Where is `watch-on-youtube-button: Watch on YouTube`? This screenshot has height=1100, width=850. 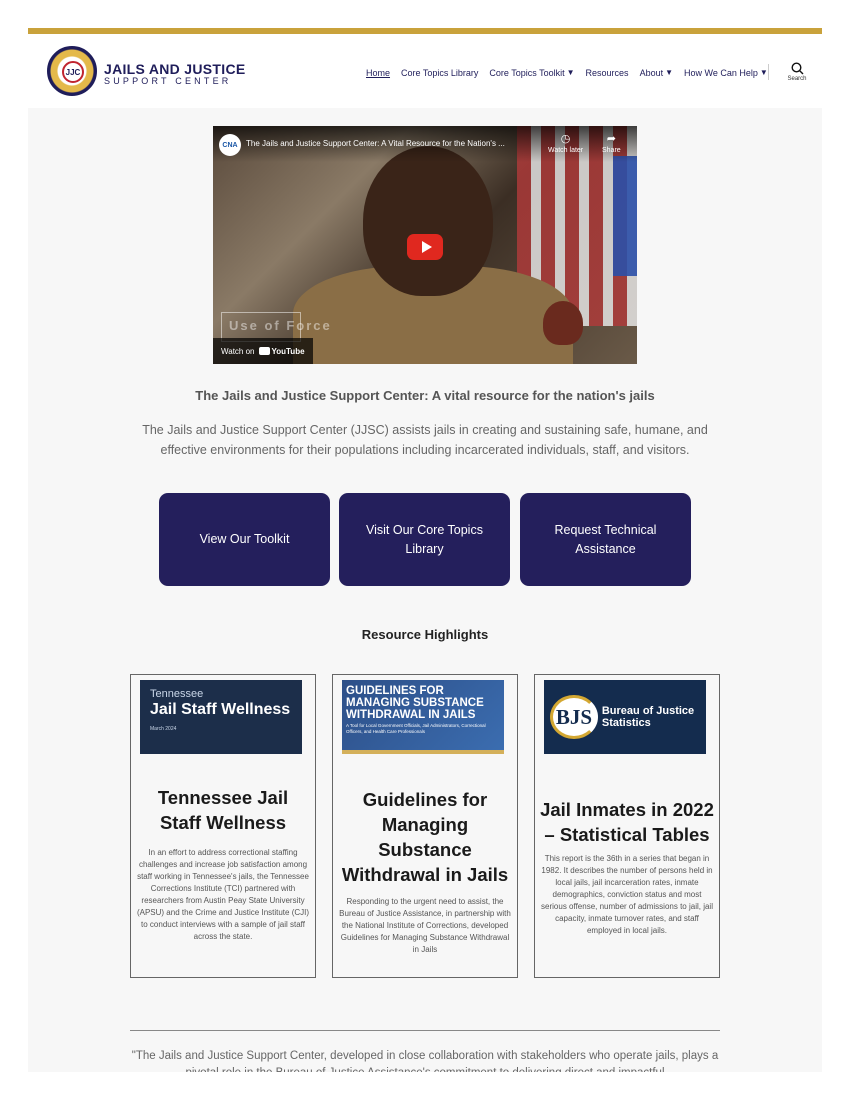
watch-on-youtube-button: Watch on YouTube is located at coordinates (263, 351).